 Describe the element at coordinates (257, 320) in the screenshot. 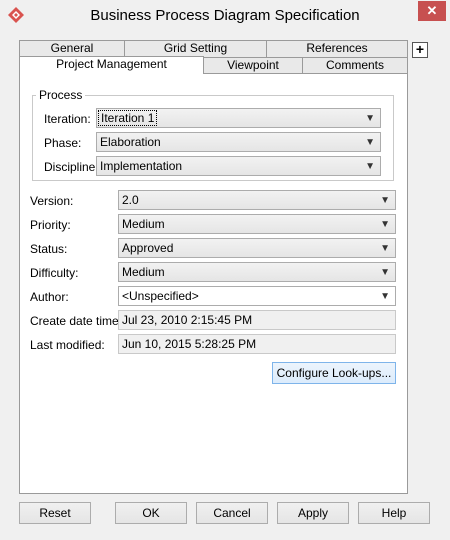

I see `create-date-value: Jul 23, 2010 2:15:45 PM` at that location.